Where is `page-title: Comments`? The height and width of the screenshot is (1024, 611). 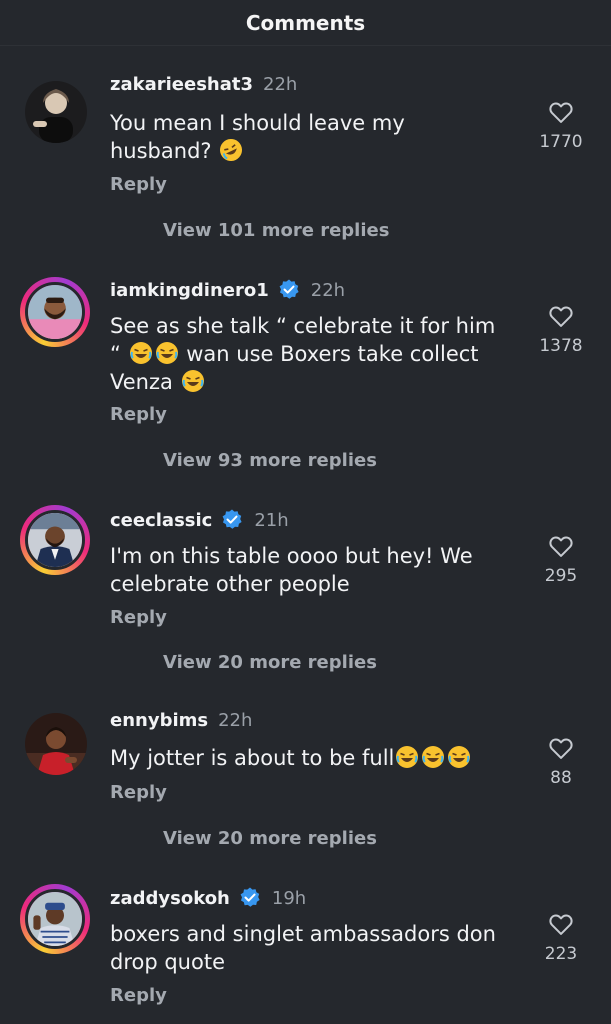 page-title: Comments is located at coordinates (305, 22).